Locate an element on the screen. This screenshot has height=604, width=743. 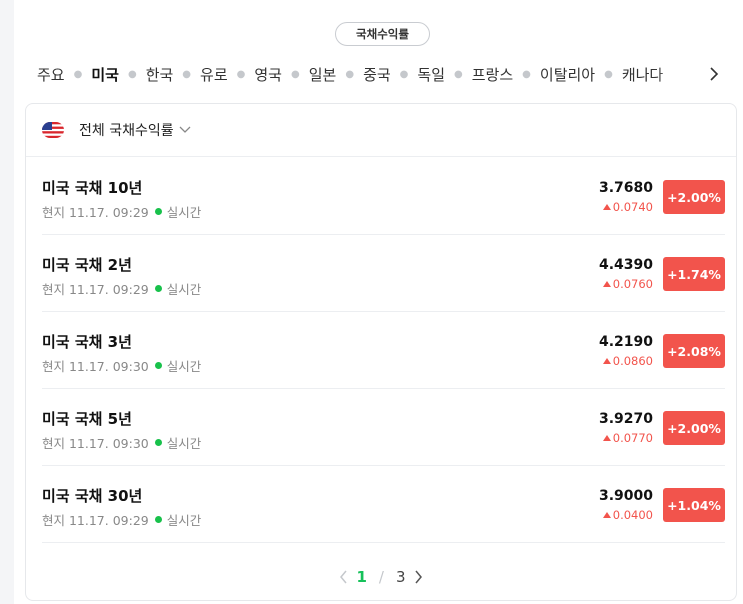
yield-change: 0.0760 is located at coordinates (627, 284).